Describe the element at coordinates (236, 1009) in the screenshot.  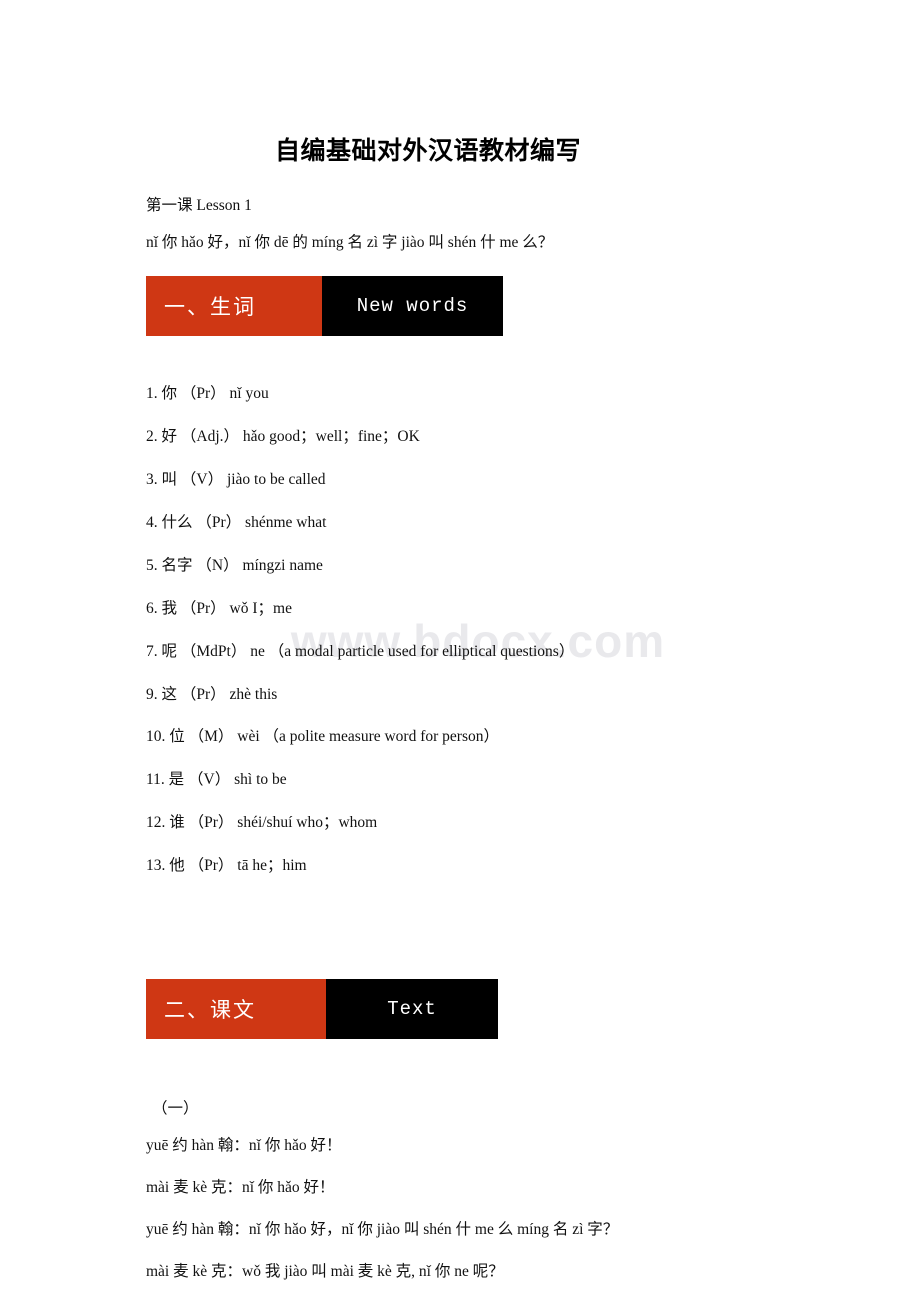
I see `section-banner-chinese-label: 二、课文` at that location.